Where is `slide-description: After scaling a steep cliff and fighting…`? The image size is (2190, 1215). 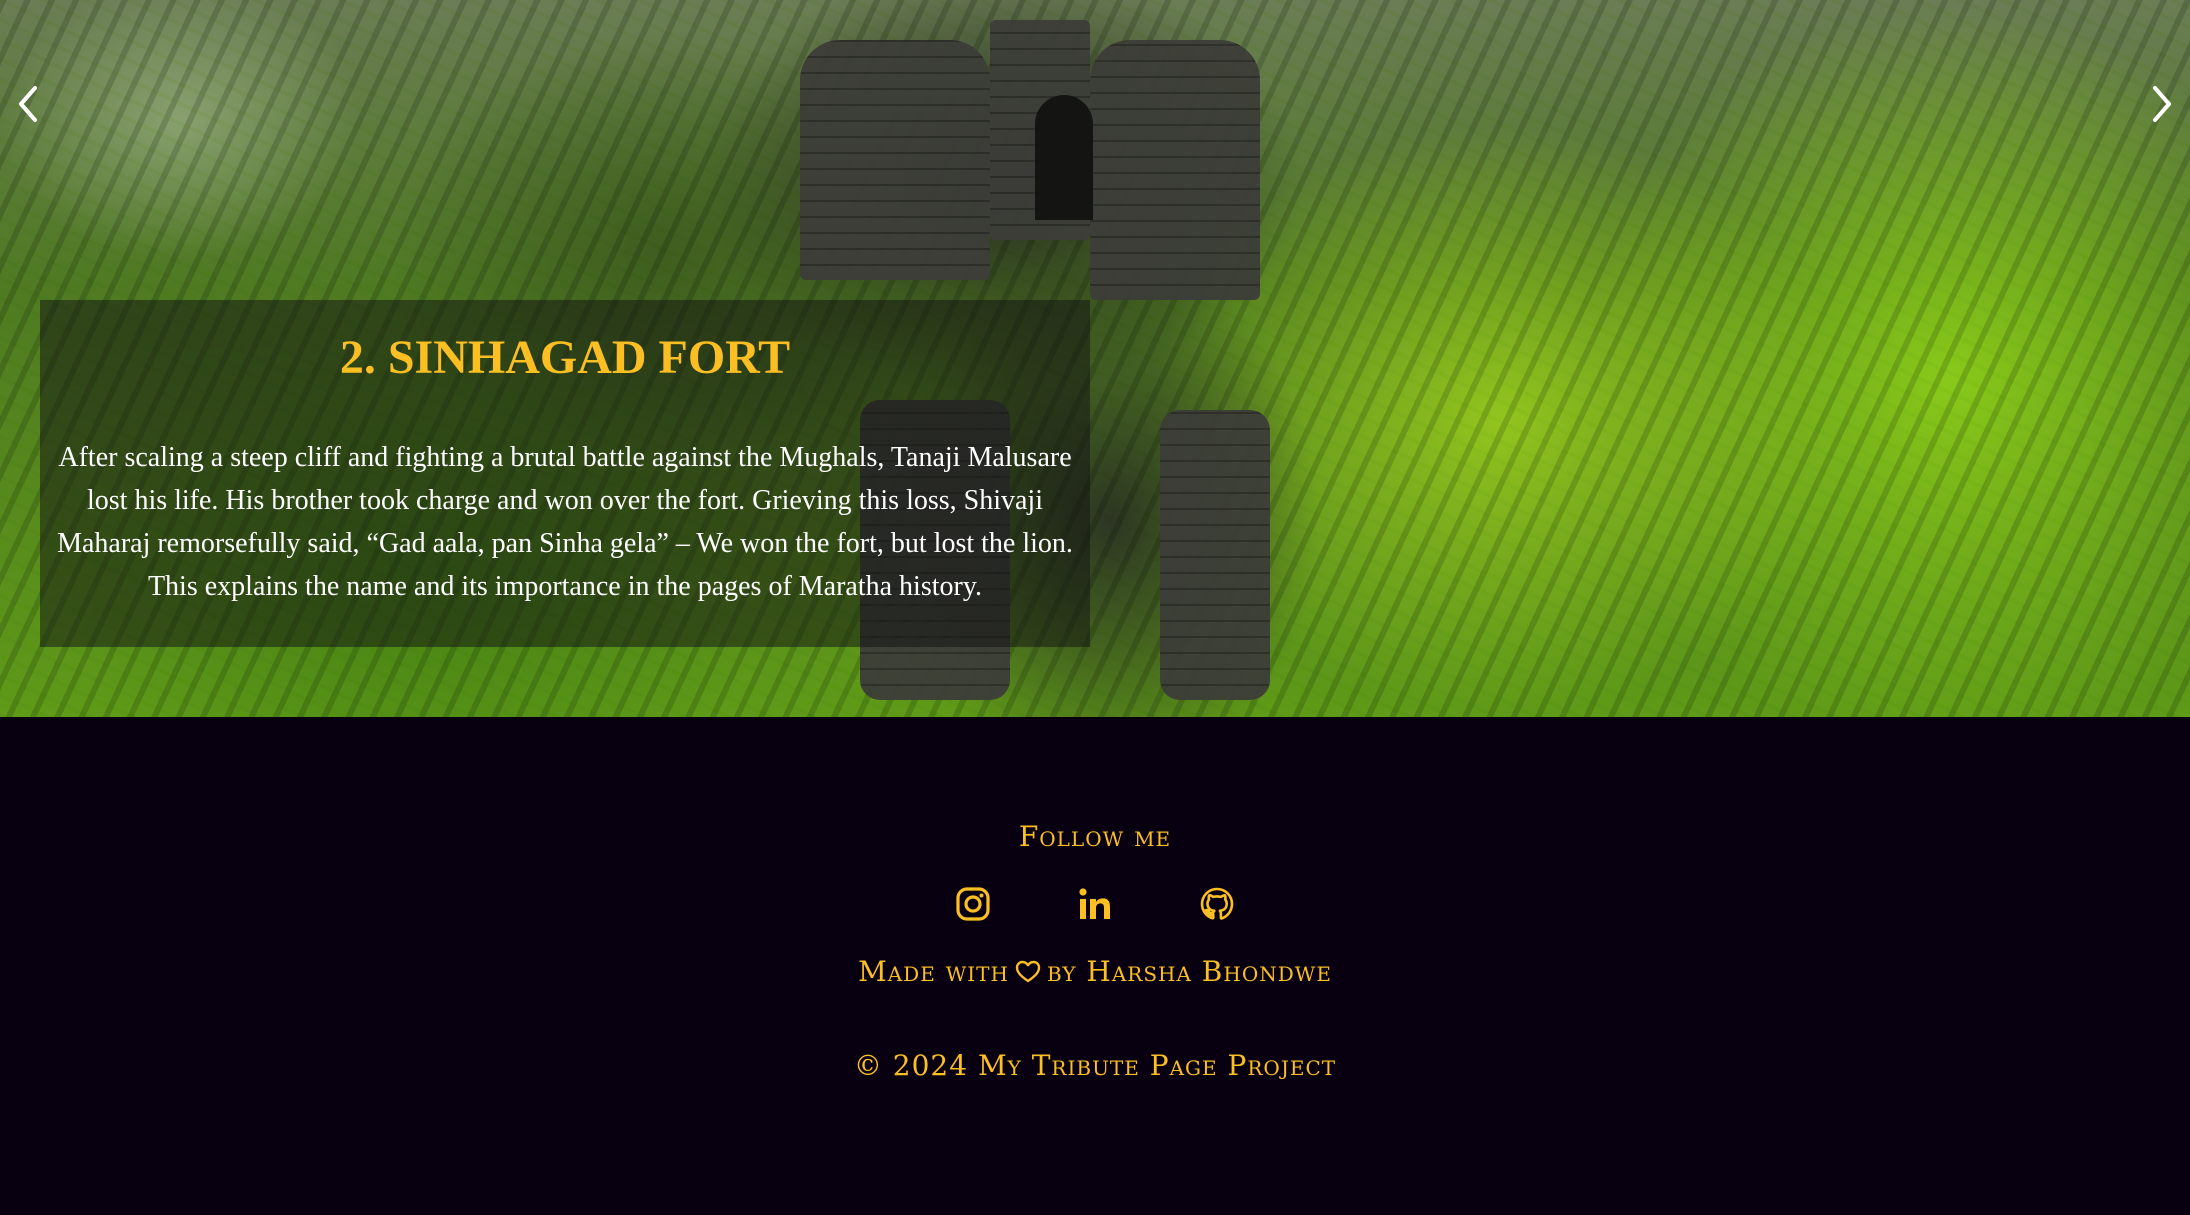 slide-description: After scaling a steep cliff and fighting… is located at coordinates (565, 522).